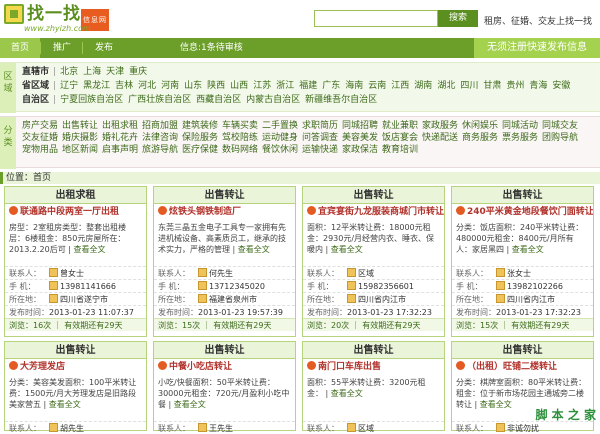 Image resolution: width=600 pixels, height=434 pixels. What do you see at coordinates (162, 150) in the screenshot?
I see `category-link: 旅游导航` at bounding box center [162, 150].